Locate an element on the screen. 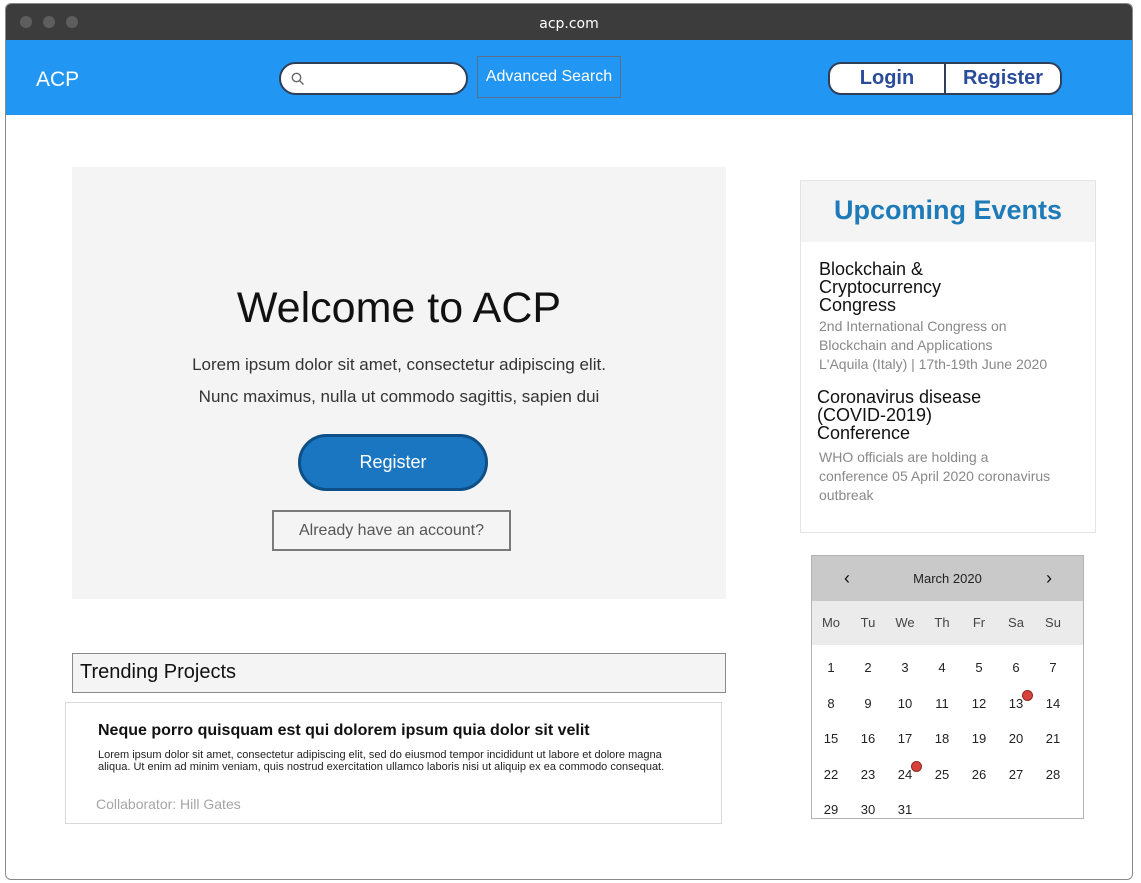 This screenshot has width=1141, height=883. event-description-line: outbreak is located at coordinates (846, 495).